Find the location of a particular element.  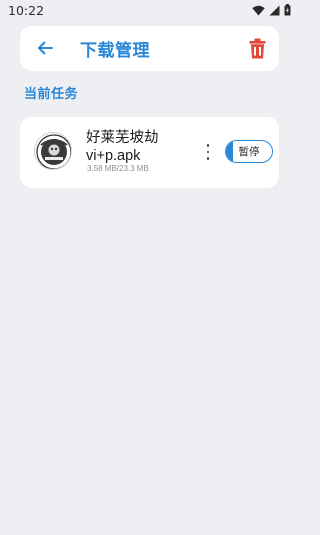

delete-button is located at coordinates (257, 48).